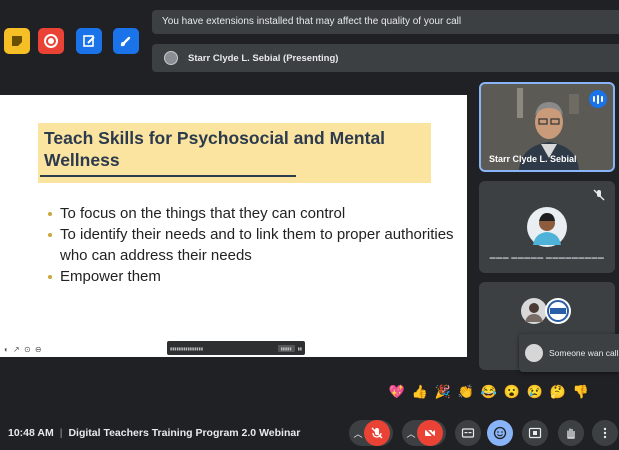 The image size is (619, 450). I want to click on raise-hand-button, so click(571, 433).